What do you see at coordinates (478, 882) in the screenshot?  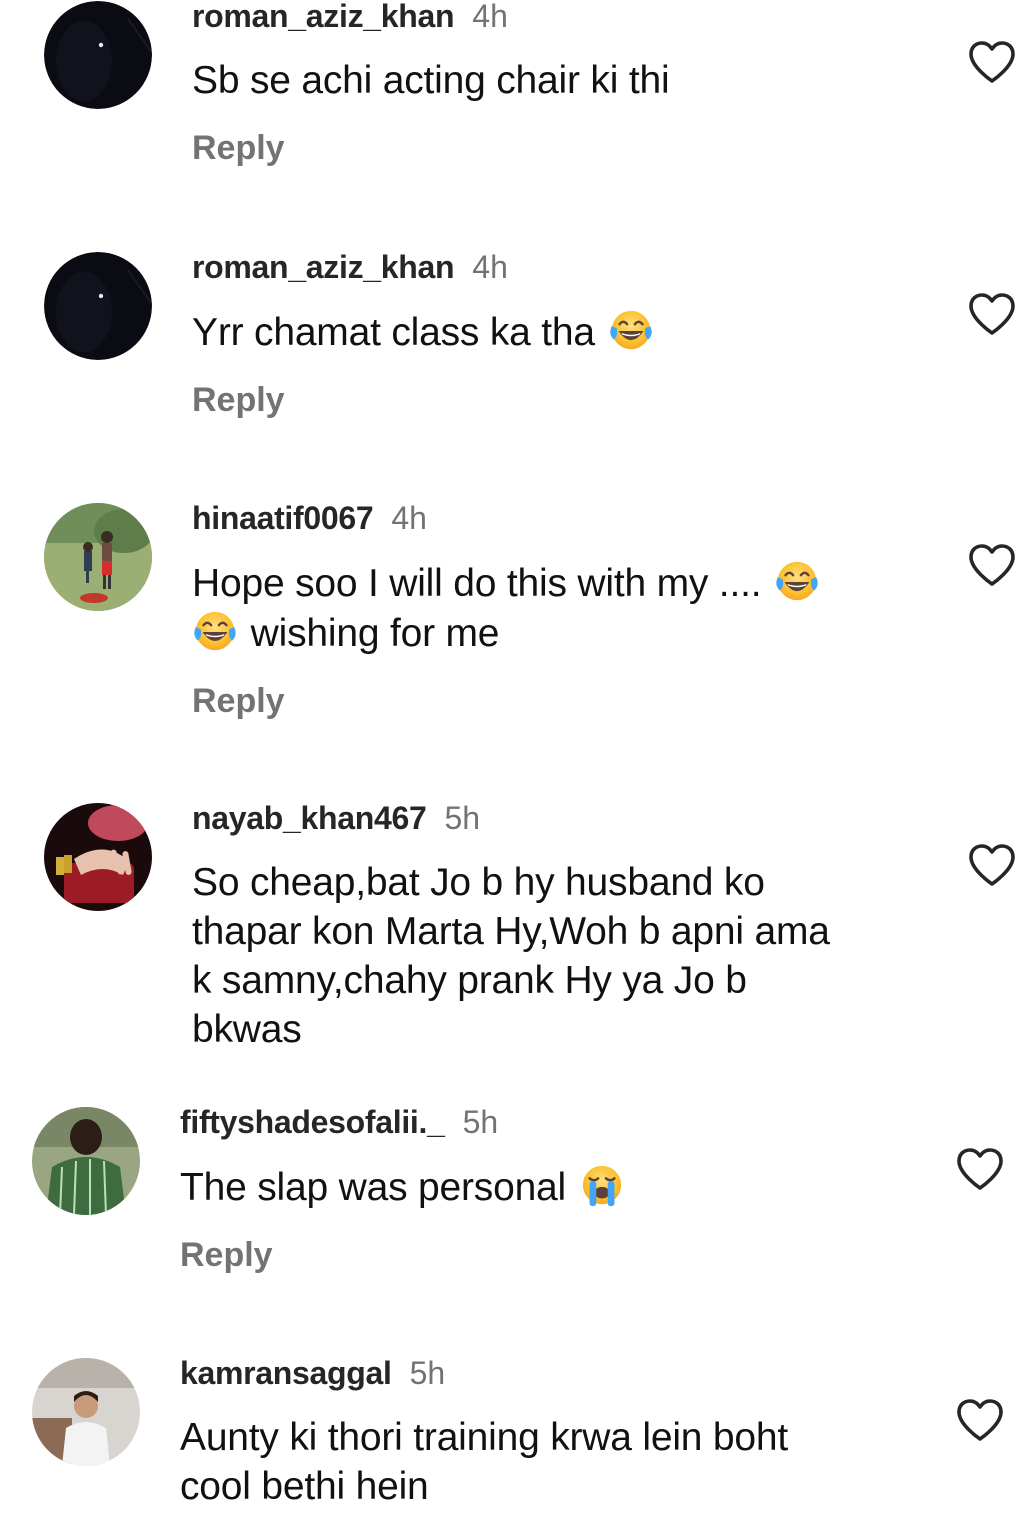 I see `comment-text-line: So cheap,bat Jo b hy husband ko` at bounding box center [478, 882].